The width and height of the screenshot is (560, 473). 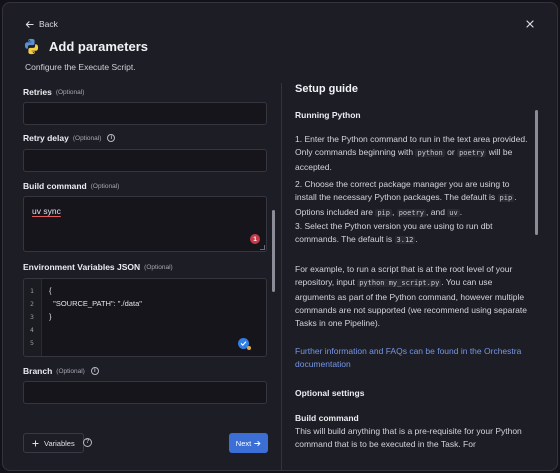 What do you see at coordinates (98, 267) in the screenshot?
I see `env-json-label: Environment Variables JSON (Optional)` at bounding box center [98, 267].